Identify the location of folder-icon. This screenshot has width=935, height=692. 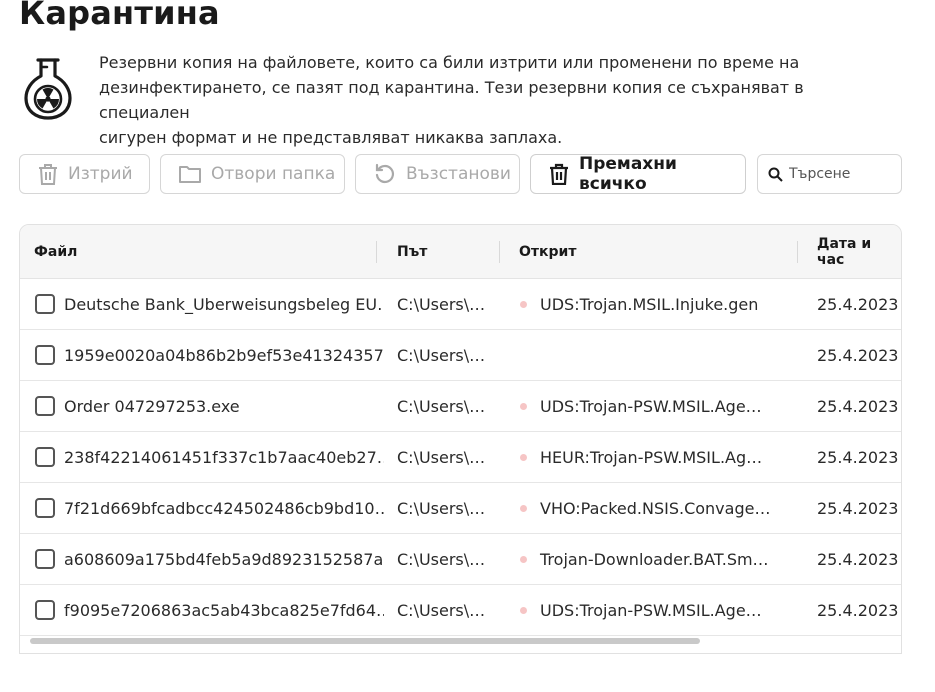
(190, 174).